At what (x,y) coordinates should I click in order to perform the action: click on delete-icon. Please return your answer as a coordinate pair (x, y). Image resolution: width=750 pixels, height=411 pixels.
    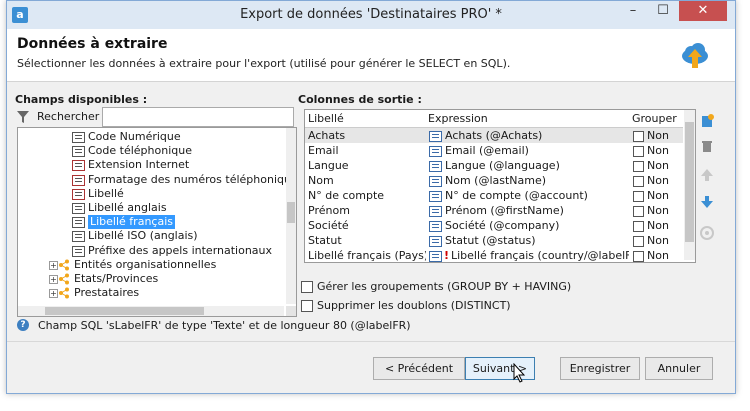
    Looking at the image, I should click on (707, 146).